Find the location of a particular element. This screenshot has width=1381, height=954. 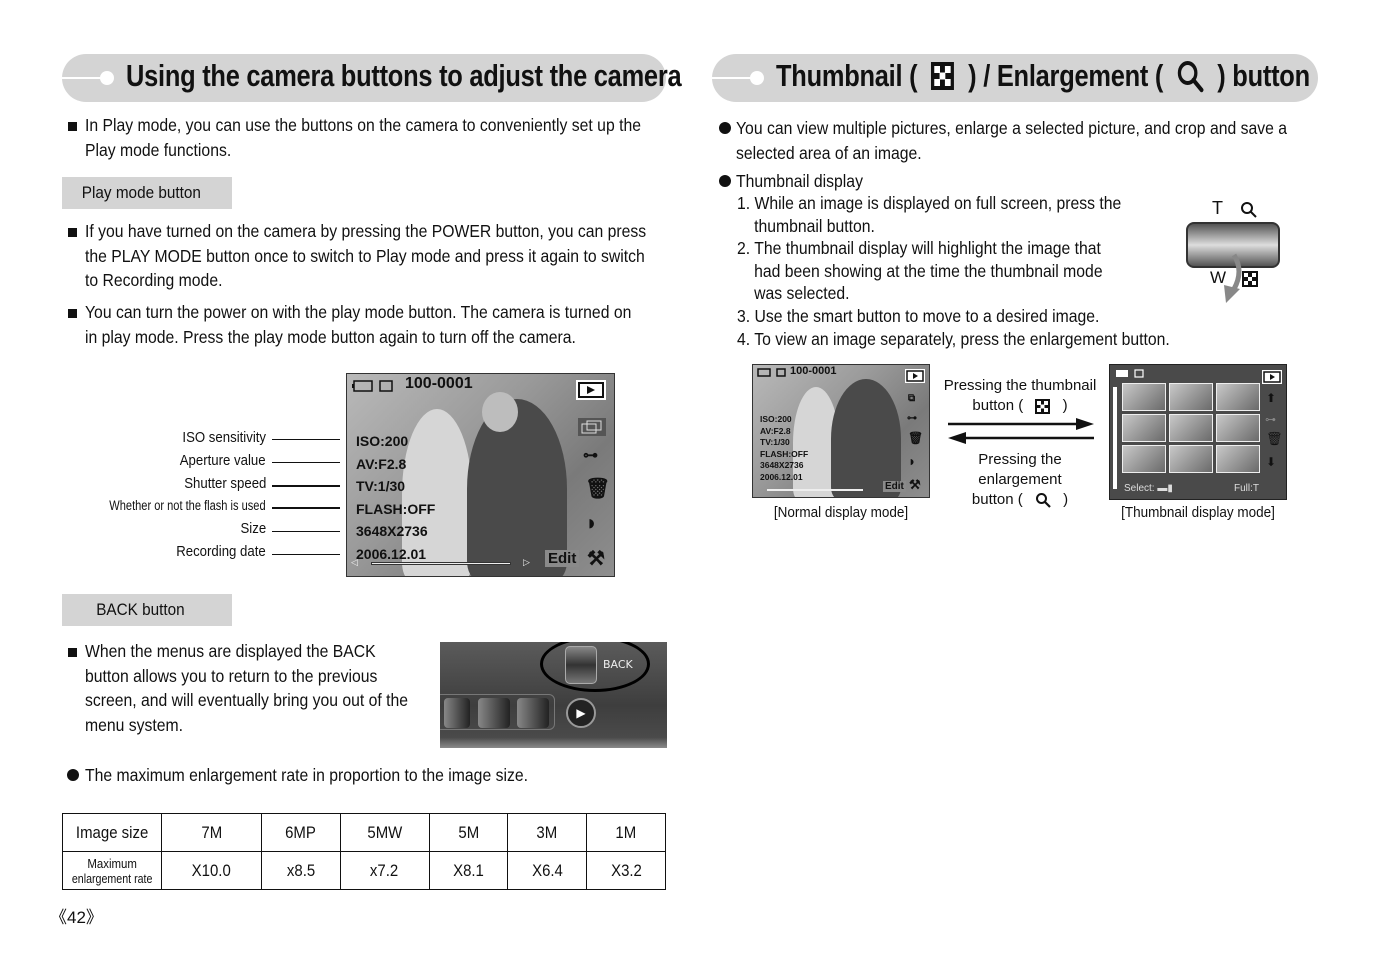

highlight-circle is located at coordinates (595, 667).